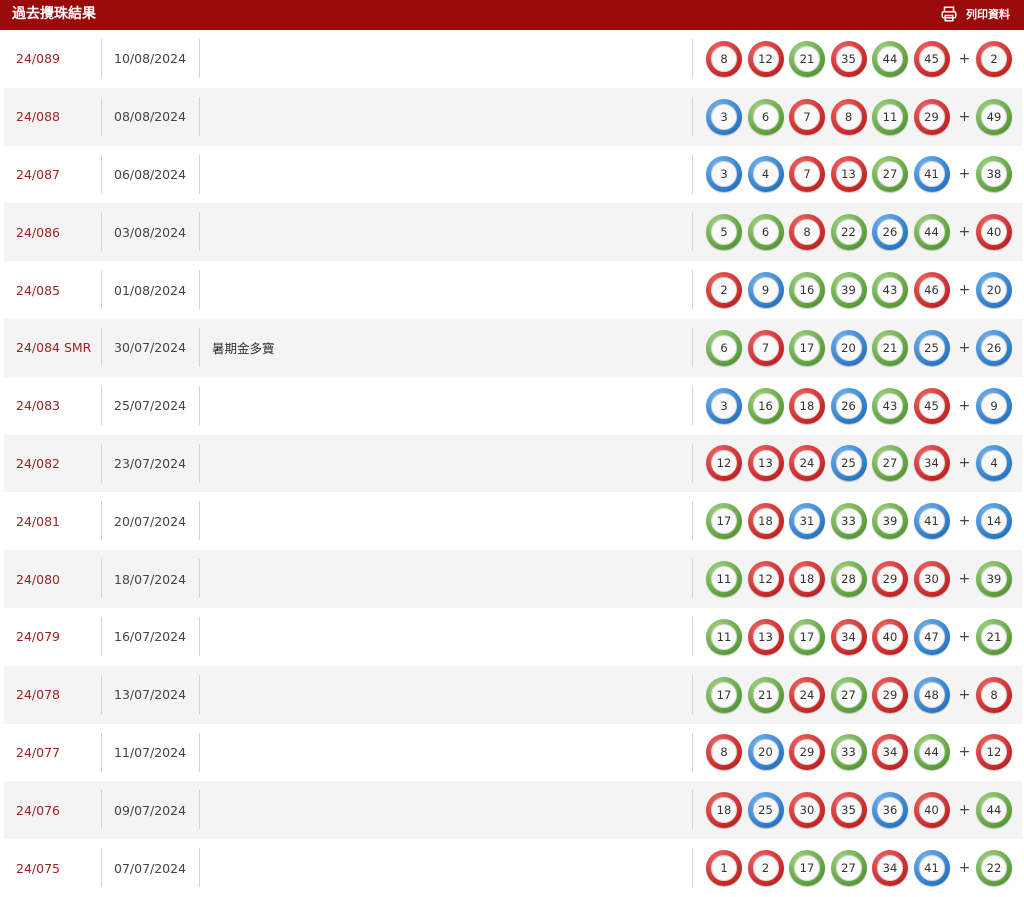 The width and height of the screenshot is (1024, 897). Describe the element at coordinates (931, 463) in the screenshot. I see `number-ball: 34` at that location.